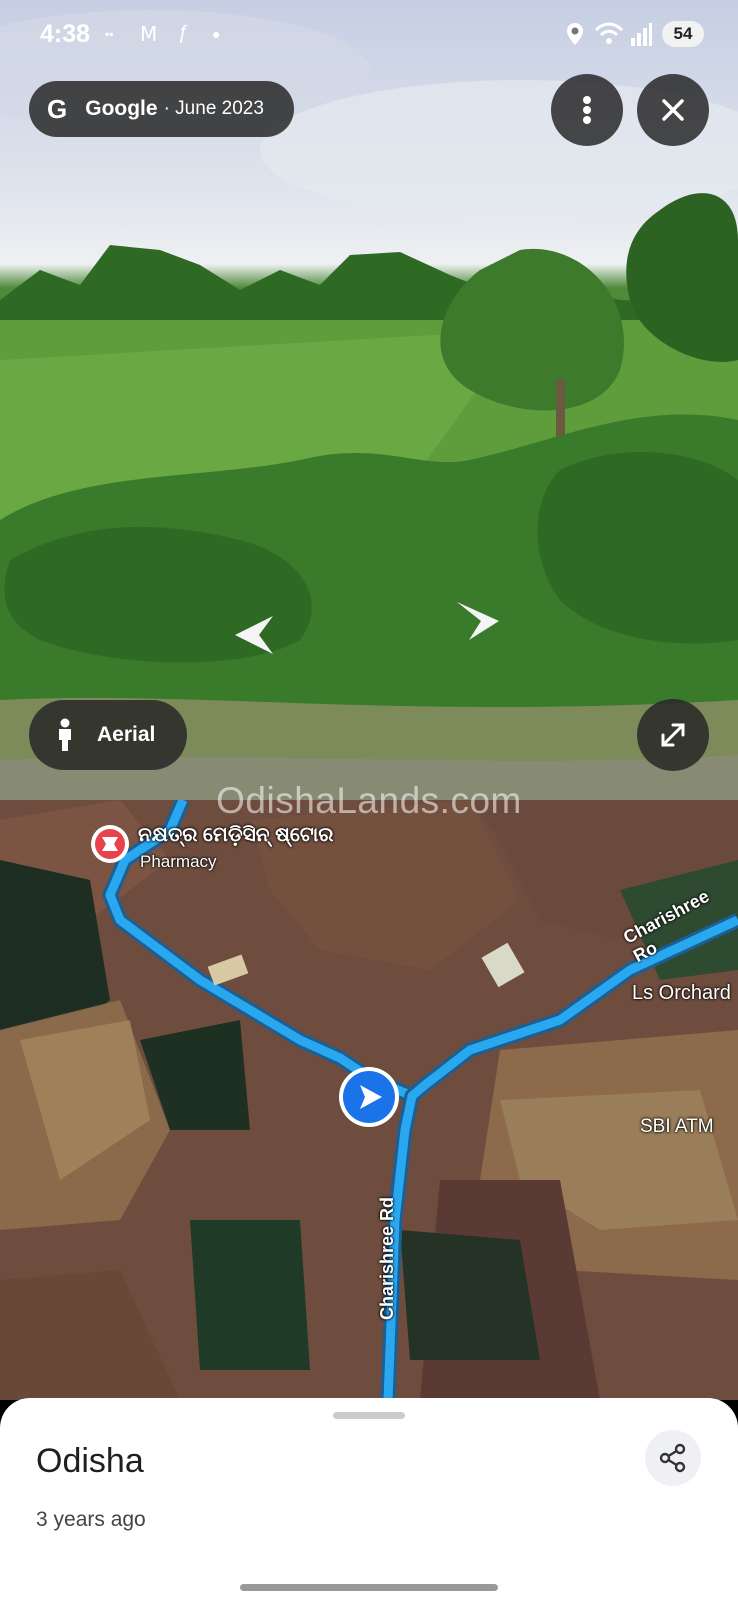  Describe the element at coordinates (235, 835) in the screenshot. I see `poi-name: ନକ୍ଷତ୍ର ମେଡ଼ିସିନ୍ ଷ୍ଟୋର` at that location.